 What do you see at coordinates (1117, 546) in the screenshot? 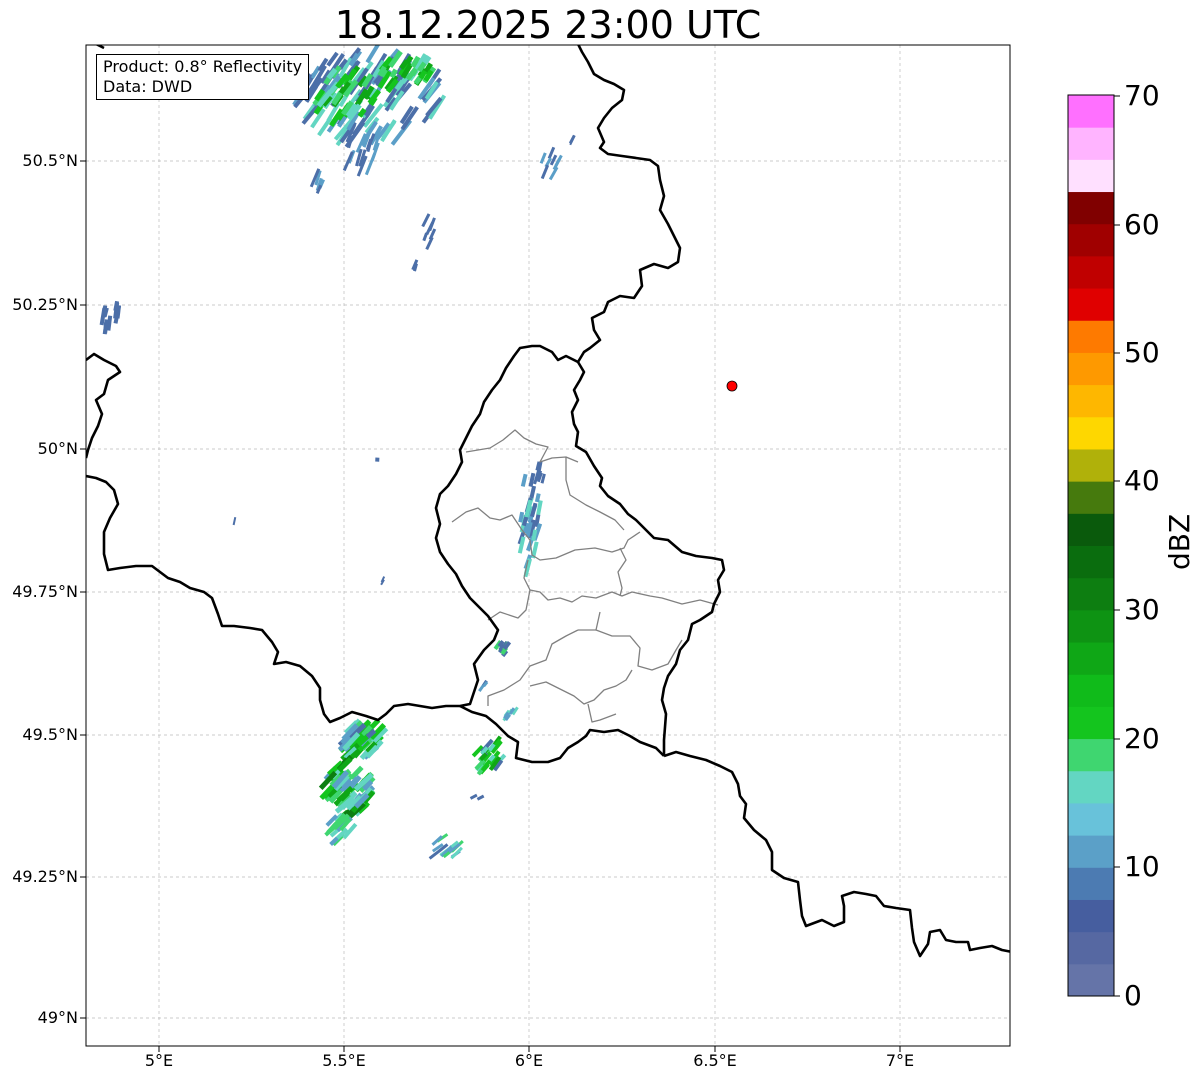
I see `colorbar-ticks` at bounding box center [1117, 546].